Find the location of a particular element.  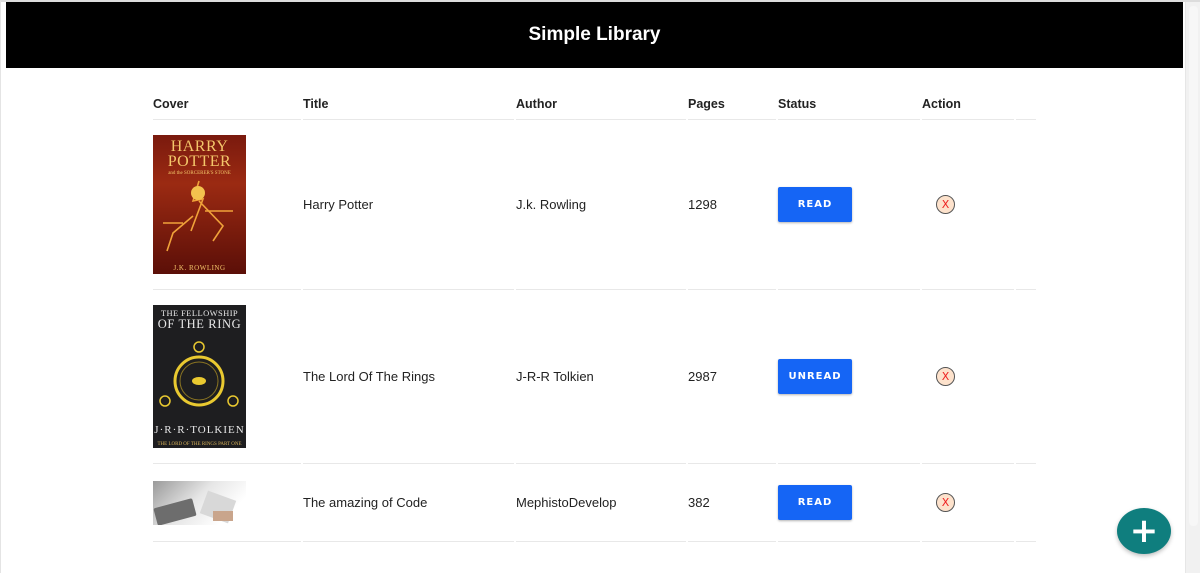

title-cell: The Lord Of The Rings is located at coordinates (408, 377).